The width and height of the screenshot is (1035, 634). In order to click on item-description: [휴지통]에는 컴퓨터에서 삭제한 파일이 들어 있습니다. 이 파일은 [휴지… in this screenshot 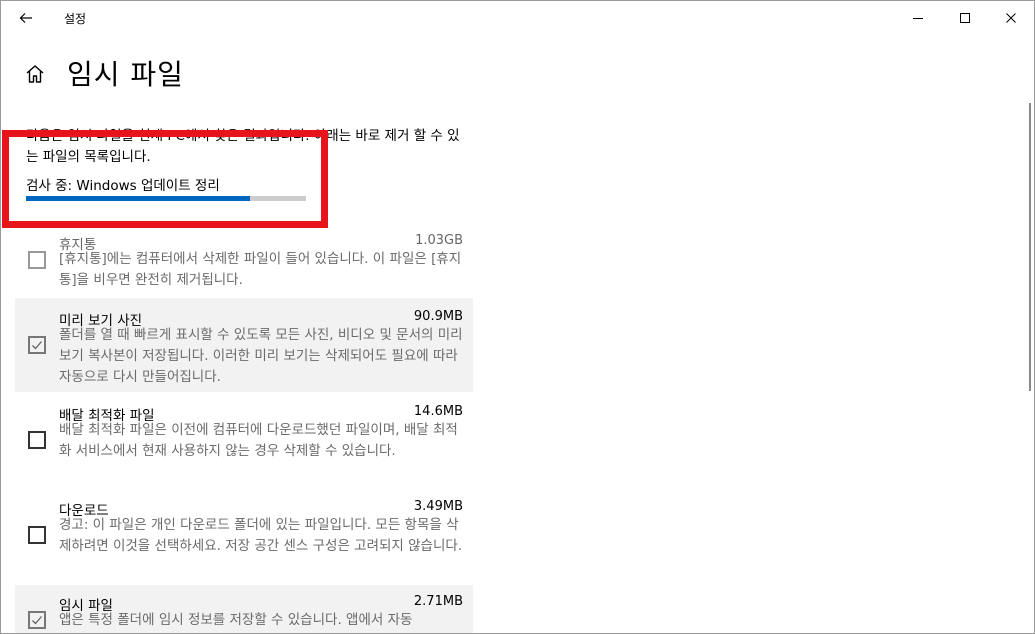, I will do `click(260, 269)`.